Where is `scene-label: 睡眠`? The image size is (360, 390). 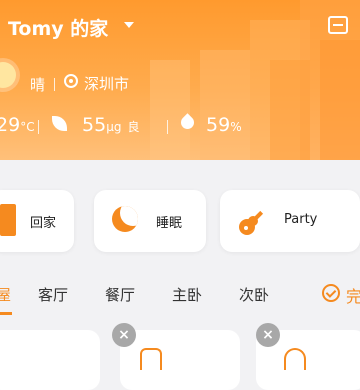
scene-label: 睡眠 is located at coordinates (169, 223).